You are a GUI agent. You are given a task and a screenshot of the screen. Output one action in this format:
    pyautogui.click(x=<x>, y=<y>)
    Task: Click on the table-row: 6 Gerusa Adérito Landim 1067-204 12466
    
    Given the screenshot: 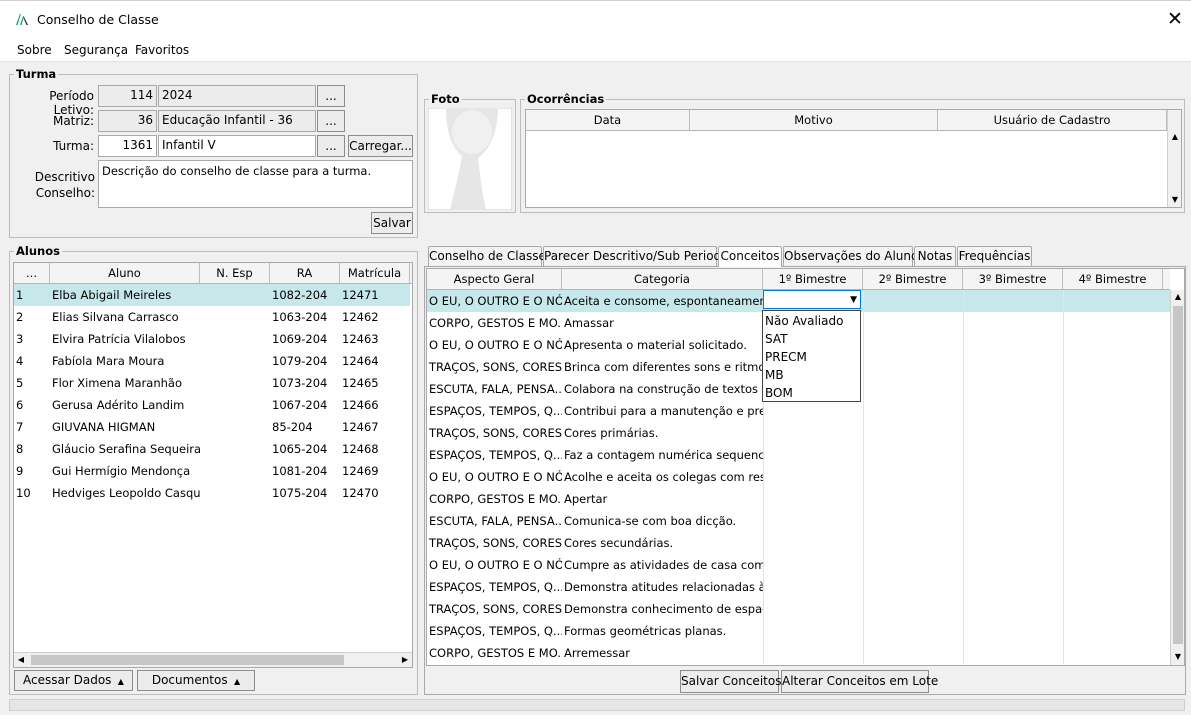 What is the action you would take?
    pyautogui.click(x=212, y=405)
    